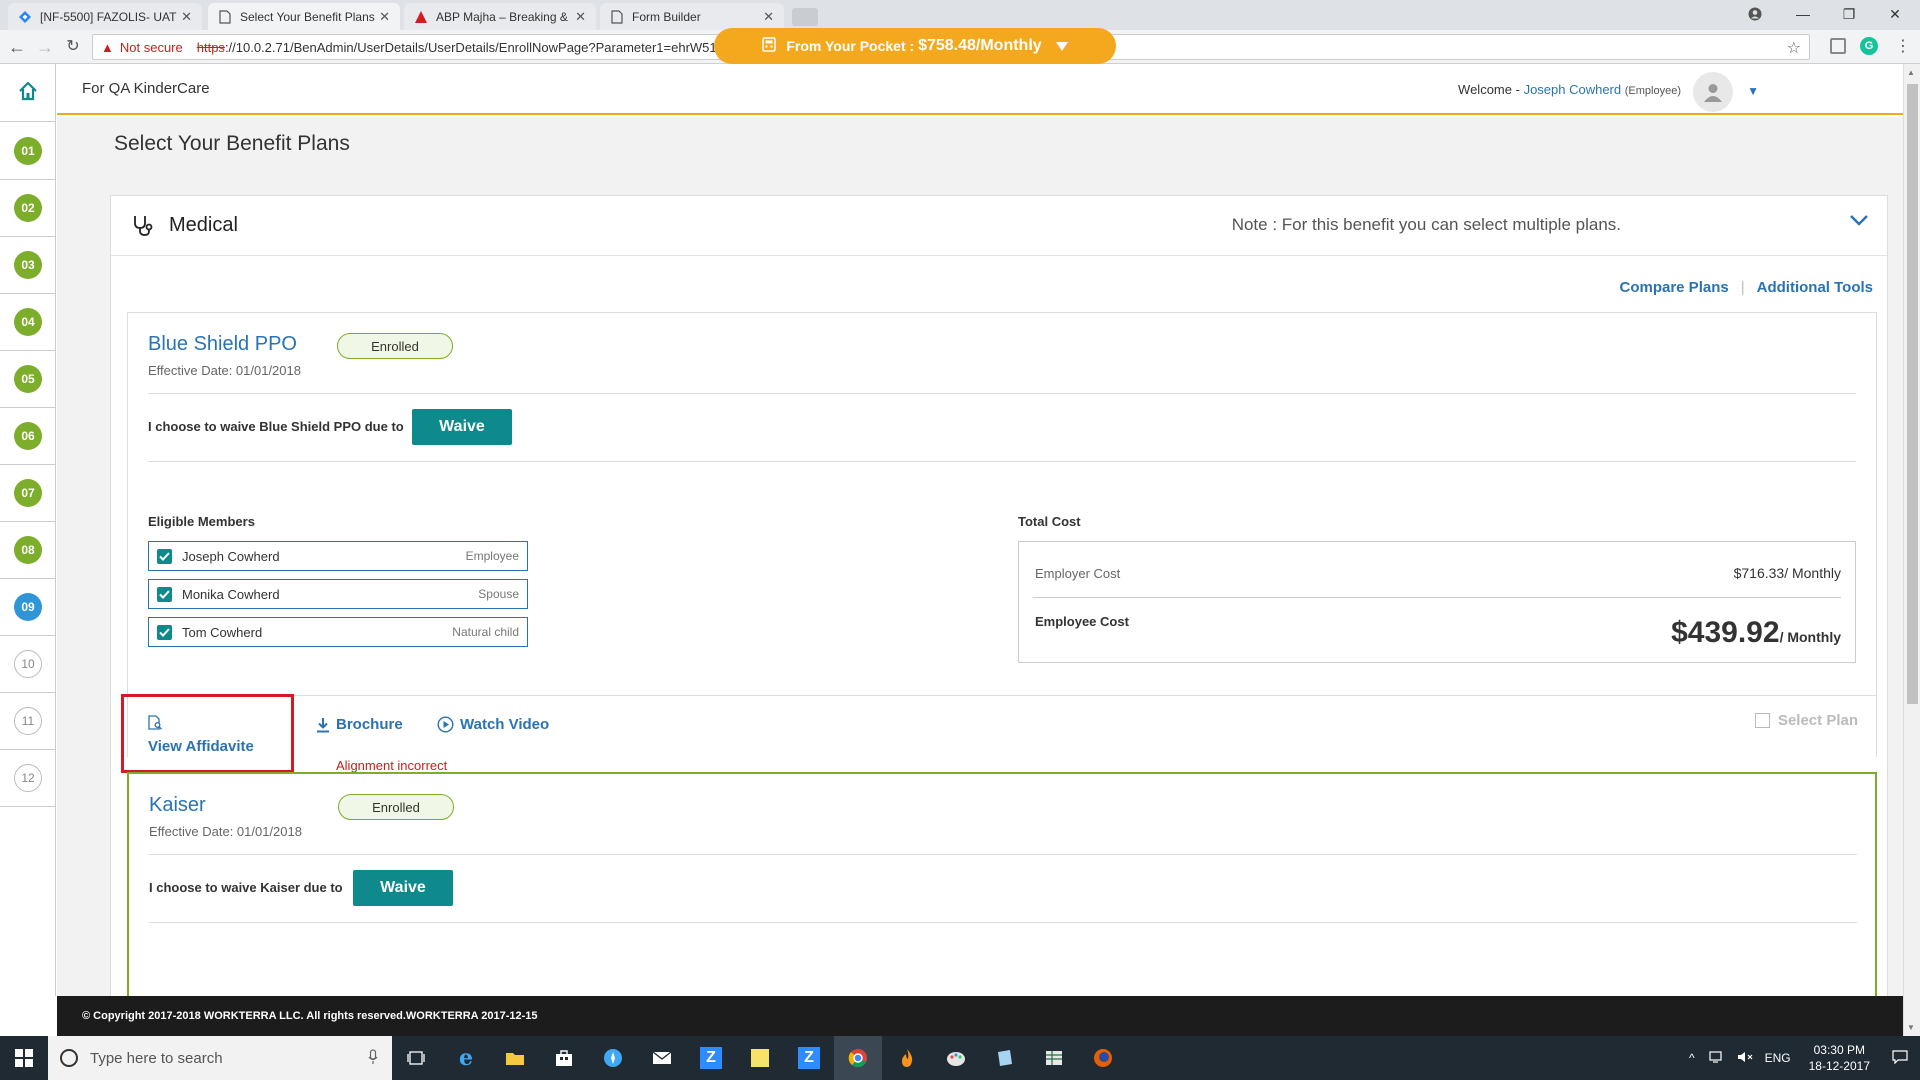 This screenshot has width=1920, height=1080. What do you see at coordinates (1911, 1027) in the screenshot?
I see `scroll-down-icon: ▼` at bounding box center [1911, 1027].